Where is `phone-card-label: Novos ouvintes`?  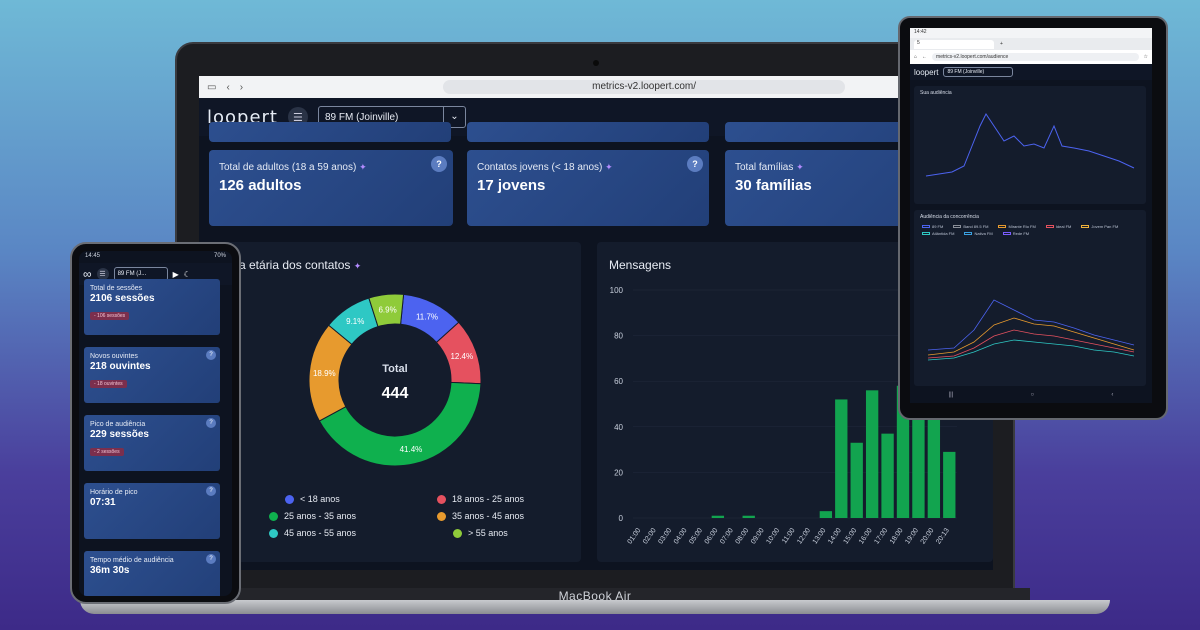
phone-card-label: Novos ouvintes is located at coordinates (114, 356).